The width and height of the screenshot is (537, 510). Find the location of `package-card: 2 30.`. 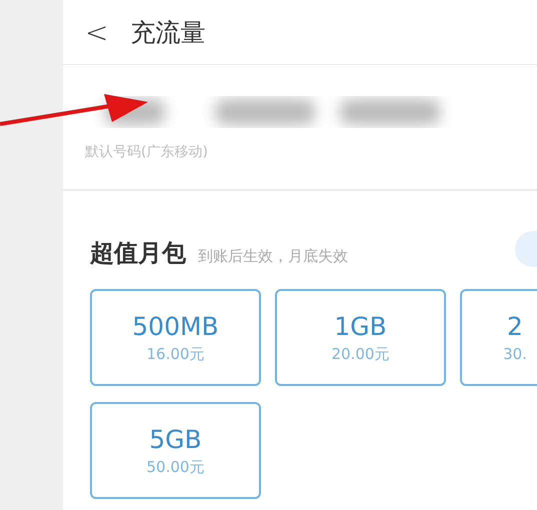

package-card: 2 30. is located at coordinates (498, 337).